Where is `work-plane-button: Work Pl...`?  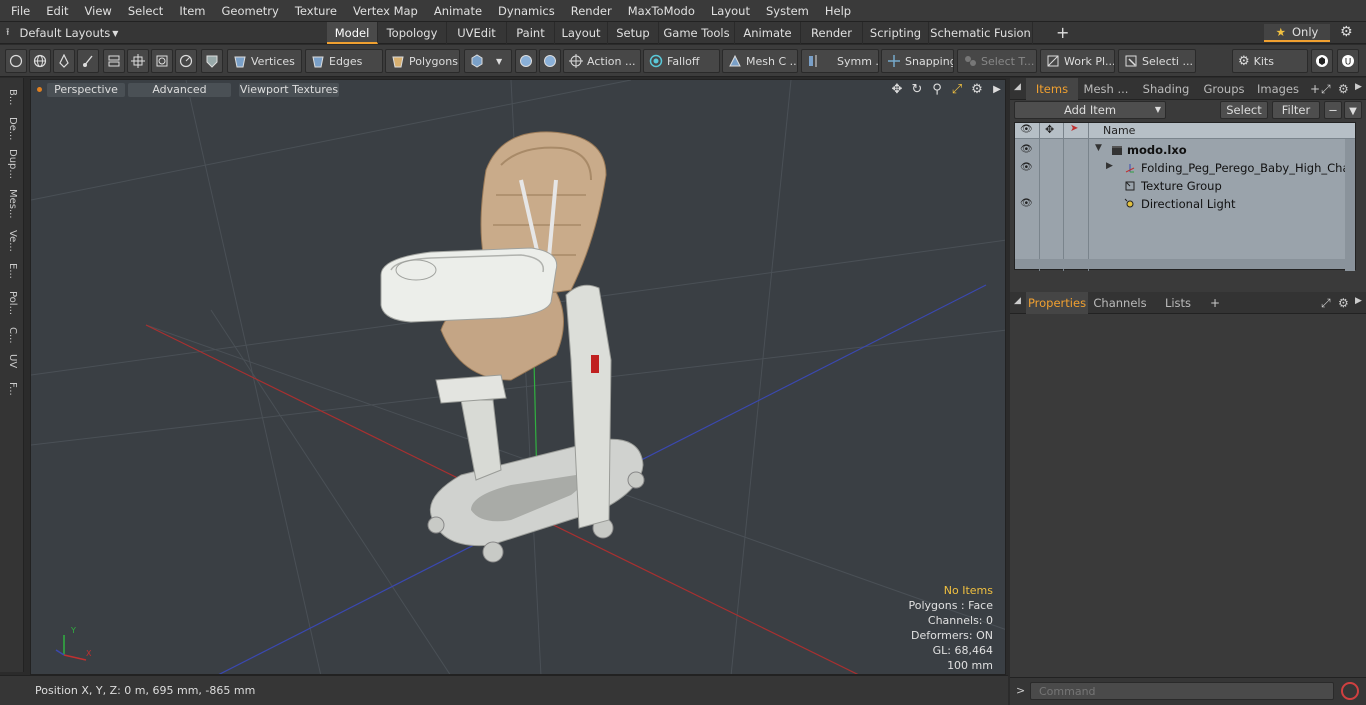
work-plane-button: Work Pl... is located at coordinates (1077, 61).